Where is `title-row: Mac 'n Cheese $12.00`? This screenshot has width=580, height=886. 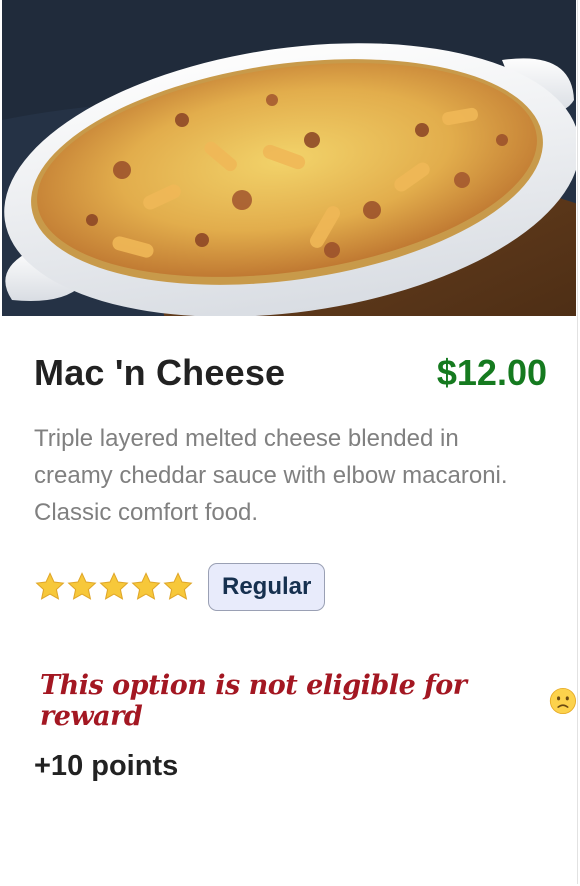 title-row: Mac 'n Cheese $12.00 is located at coordinates (290, 374).